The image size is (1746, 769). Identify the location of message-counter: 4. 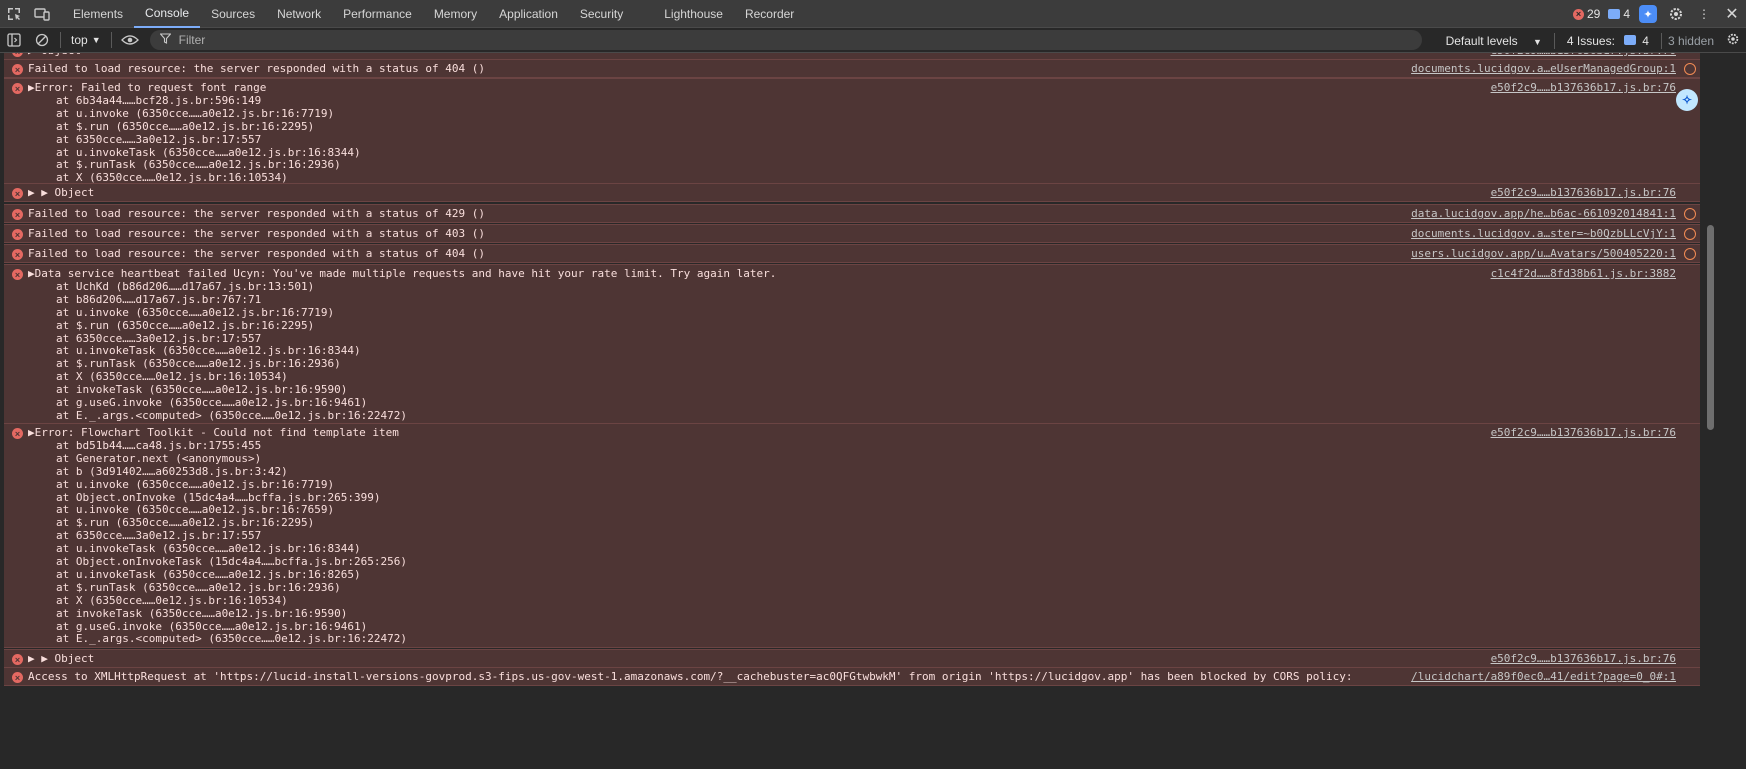
(1619, 14).